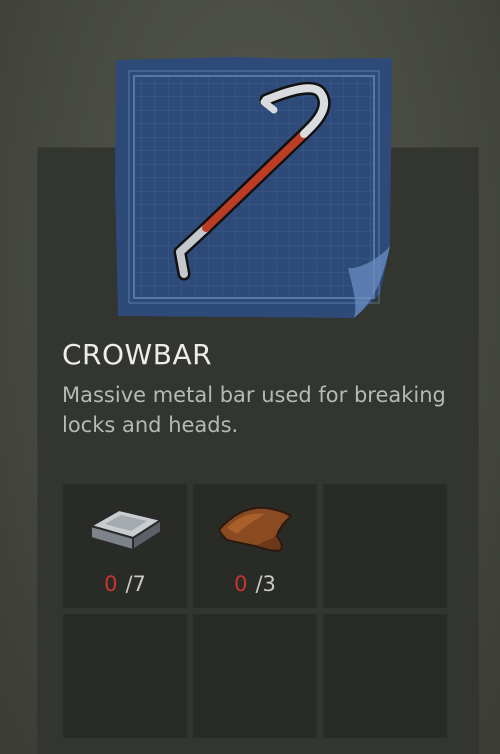  I want to click on material-slot-metal: 0/7, so click(125, 546).